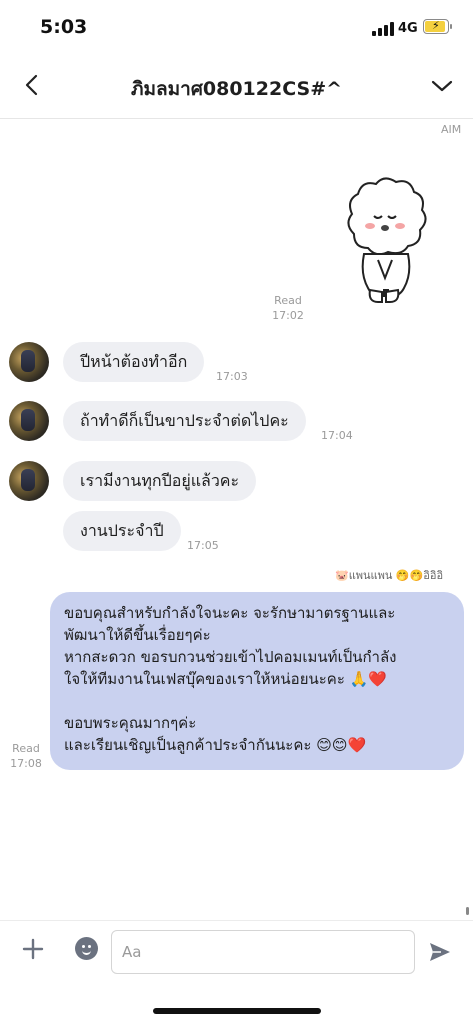 The image size is (473, 1025). I want to click on chevron-down-icon, so click(442, 86).